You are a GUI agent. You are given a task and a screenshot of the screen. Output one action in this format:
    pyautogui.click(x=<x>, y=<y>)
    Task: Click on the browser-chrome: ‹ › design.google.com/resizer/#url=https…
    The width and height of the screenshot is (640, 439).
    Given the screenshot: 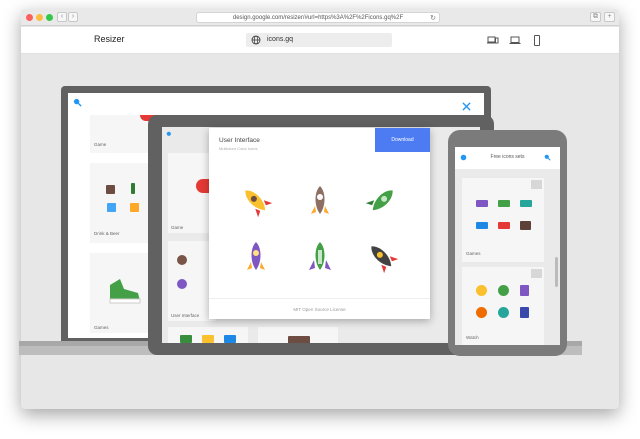 What is the action you would take?
    pyautogui.click(x=320, y=17)
    